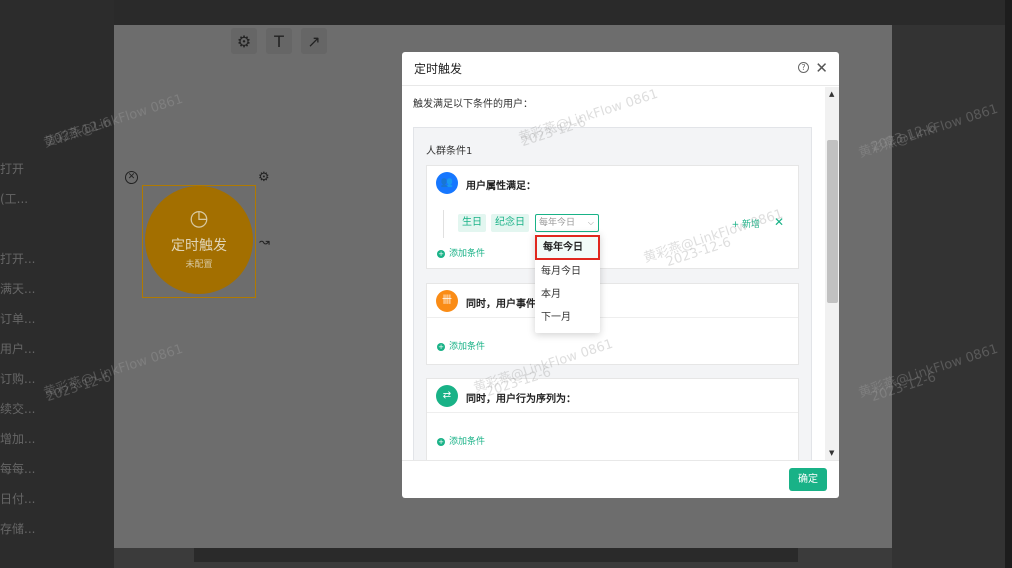 Image resolution: width=1012 pixels, height=568 pixels. Describe the element at coordinates (612, 217) in the screenshot. I see `user-attribute-card: 👥 用户属性满足： 生日 纪念日 每年今日 ⌵ + 新增 ✕ + 添加条件` at that location.